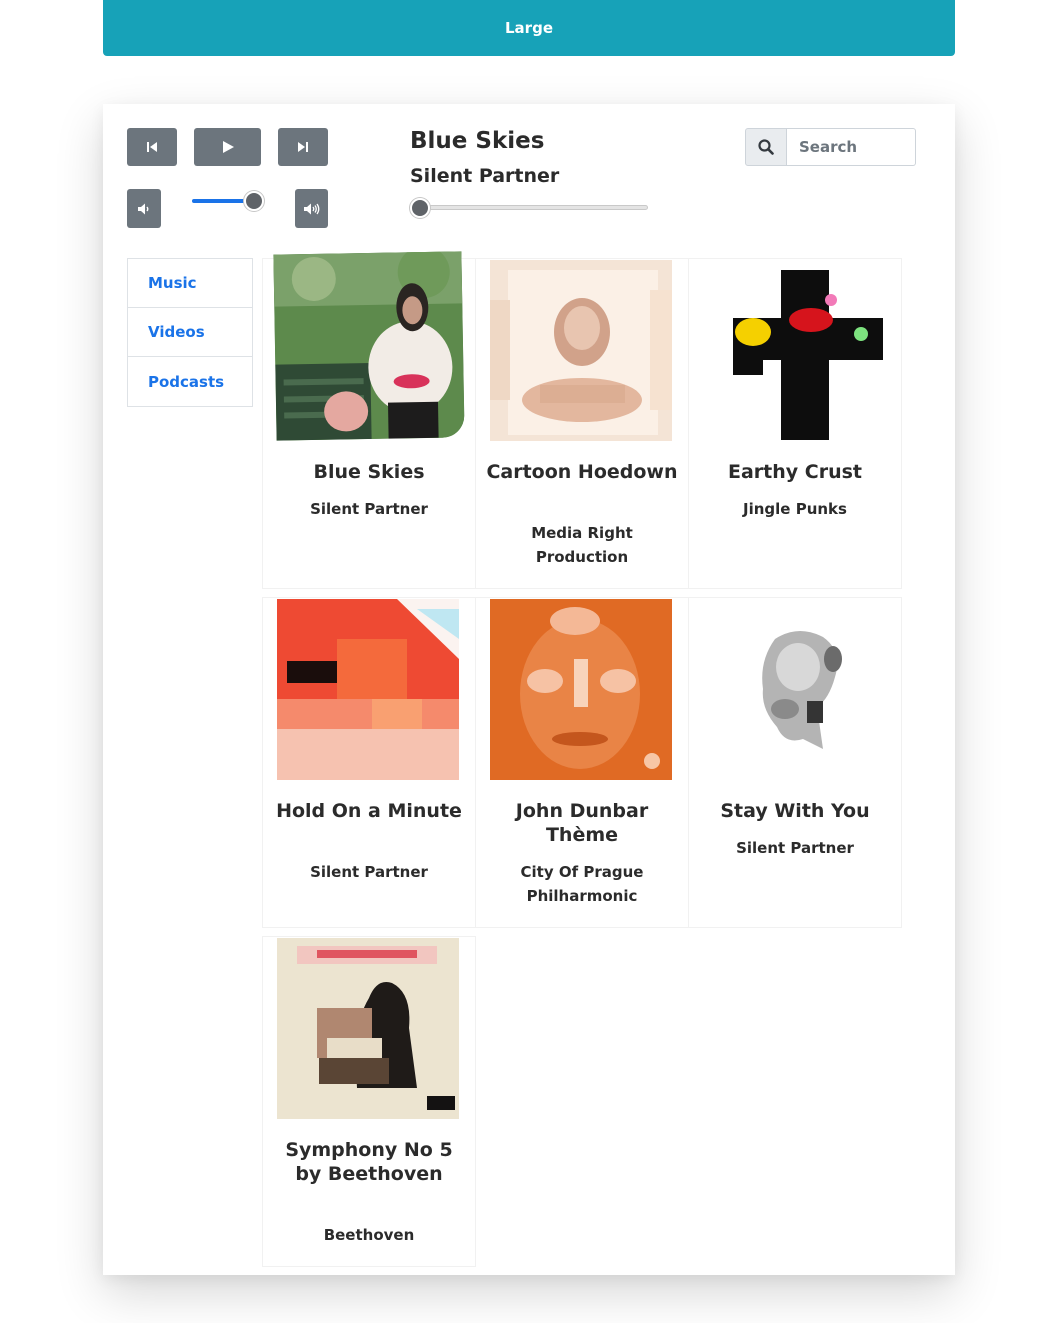 This screenshot has height=1323, width=1058. I want to click on nav-item-music: Music, so click(190, 283).